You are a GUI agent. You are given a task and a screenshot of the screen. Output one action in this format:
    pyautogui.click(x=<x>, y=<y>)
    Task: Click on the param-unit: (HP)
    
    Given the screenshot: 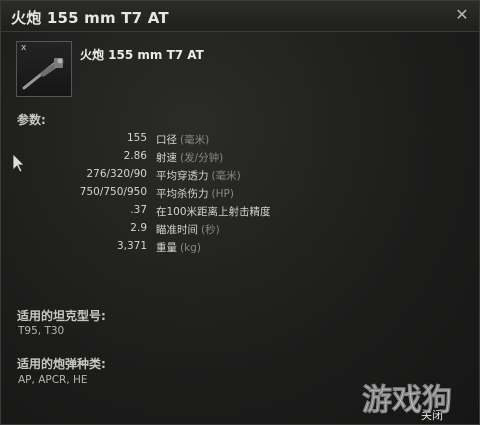 What is the action you would take?
    pyautogui.click(x=222, y=194)
    